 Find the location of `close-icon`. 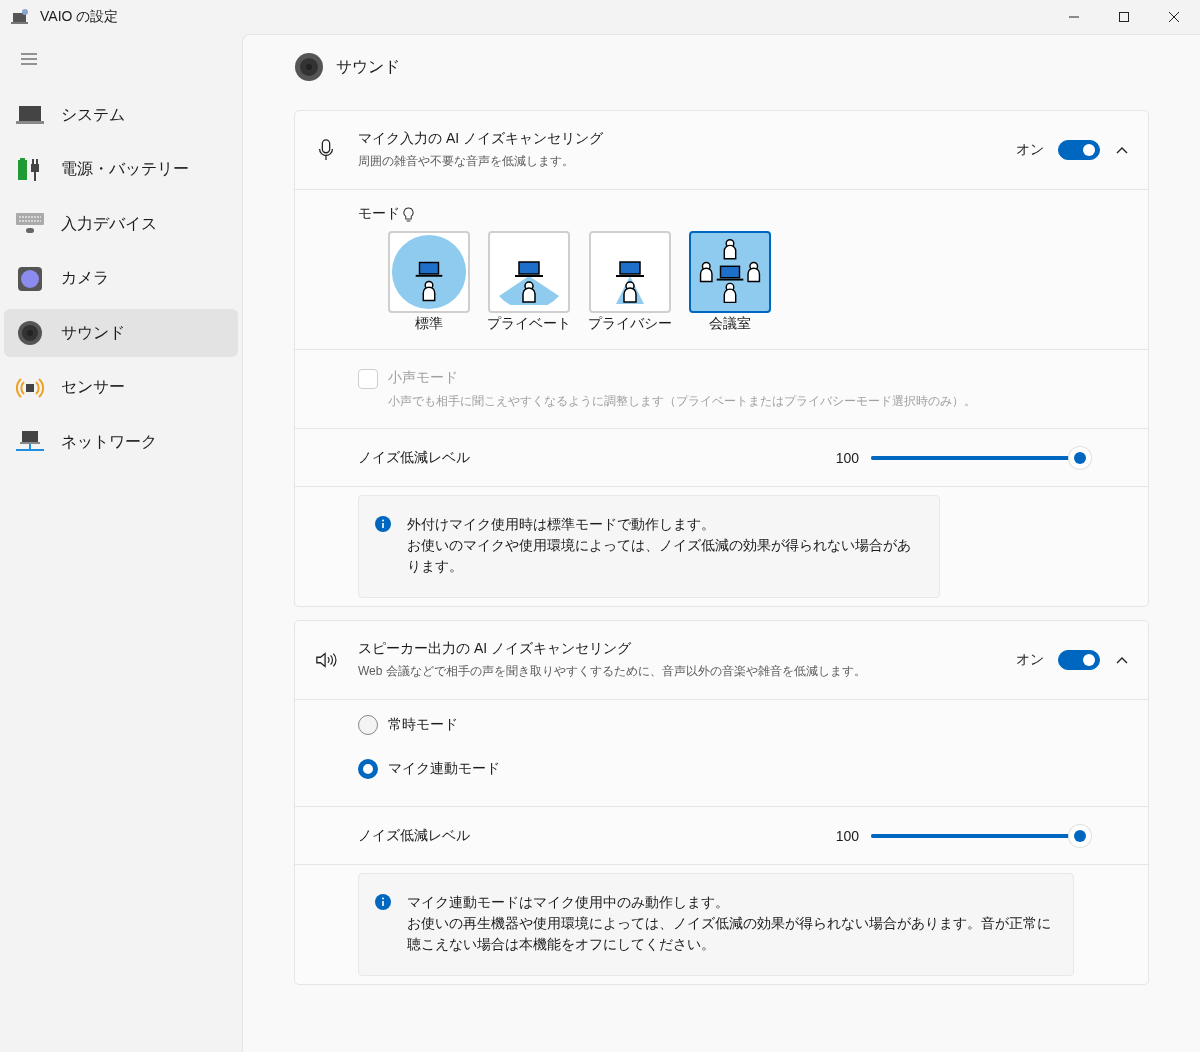

close-icon is located at coordinates (1174, 17).